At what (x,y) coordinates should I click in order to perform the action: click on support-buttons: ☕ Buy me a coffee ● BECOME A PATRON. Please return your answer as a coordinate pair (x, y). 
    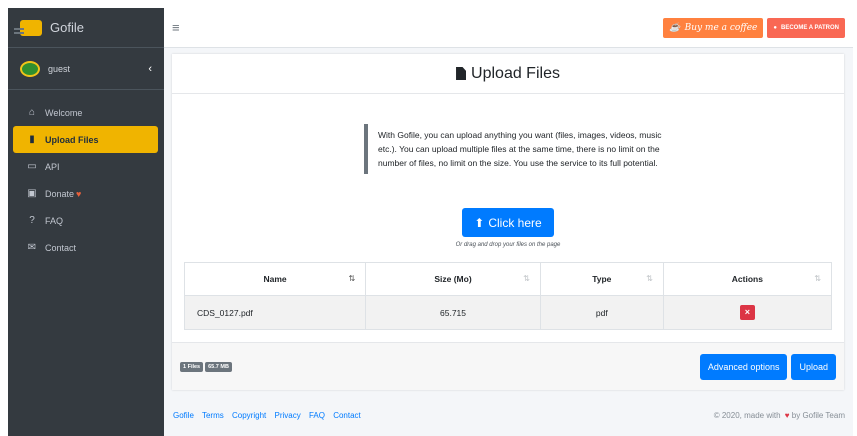
    Looking at the image, I should click on (754, 27).